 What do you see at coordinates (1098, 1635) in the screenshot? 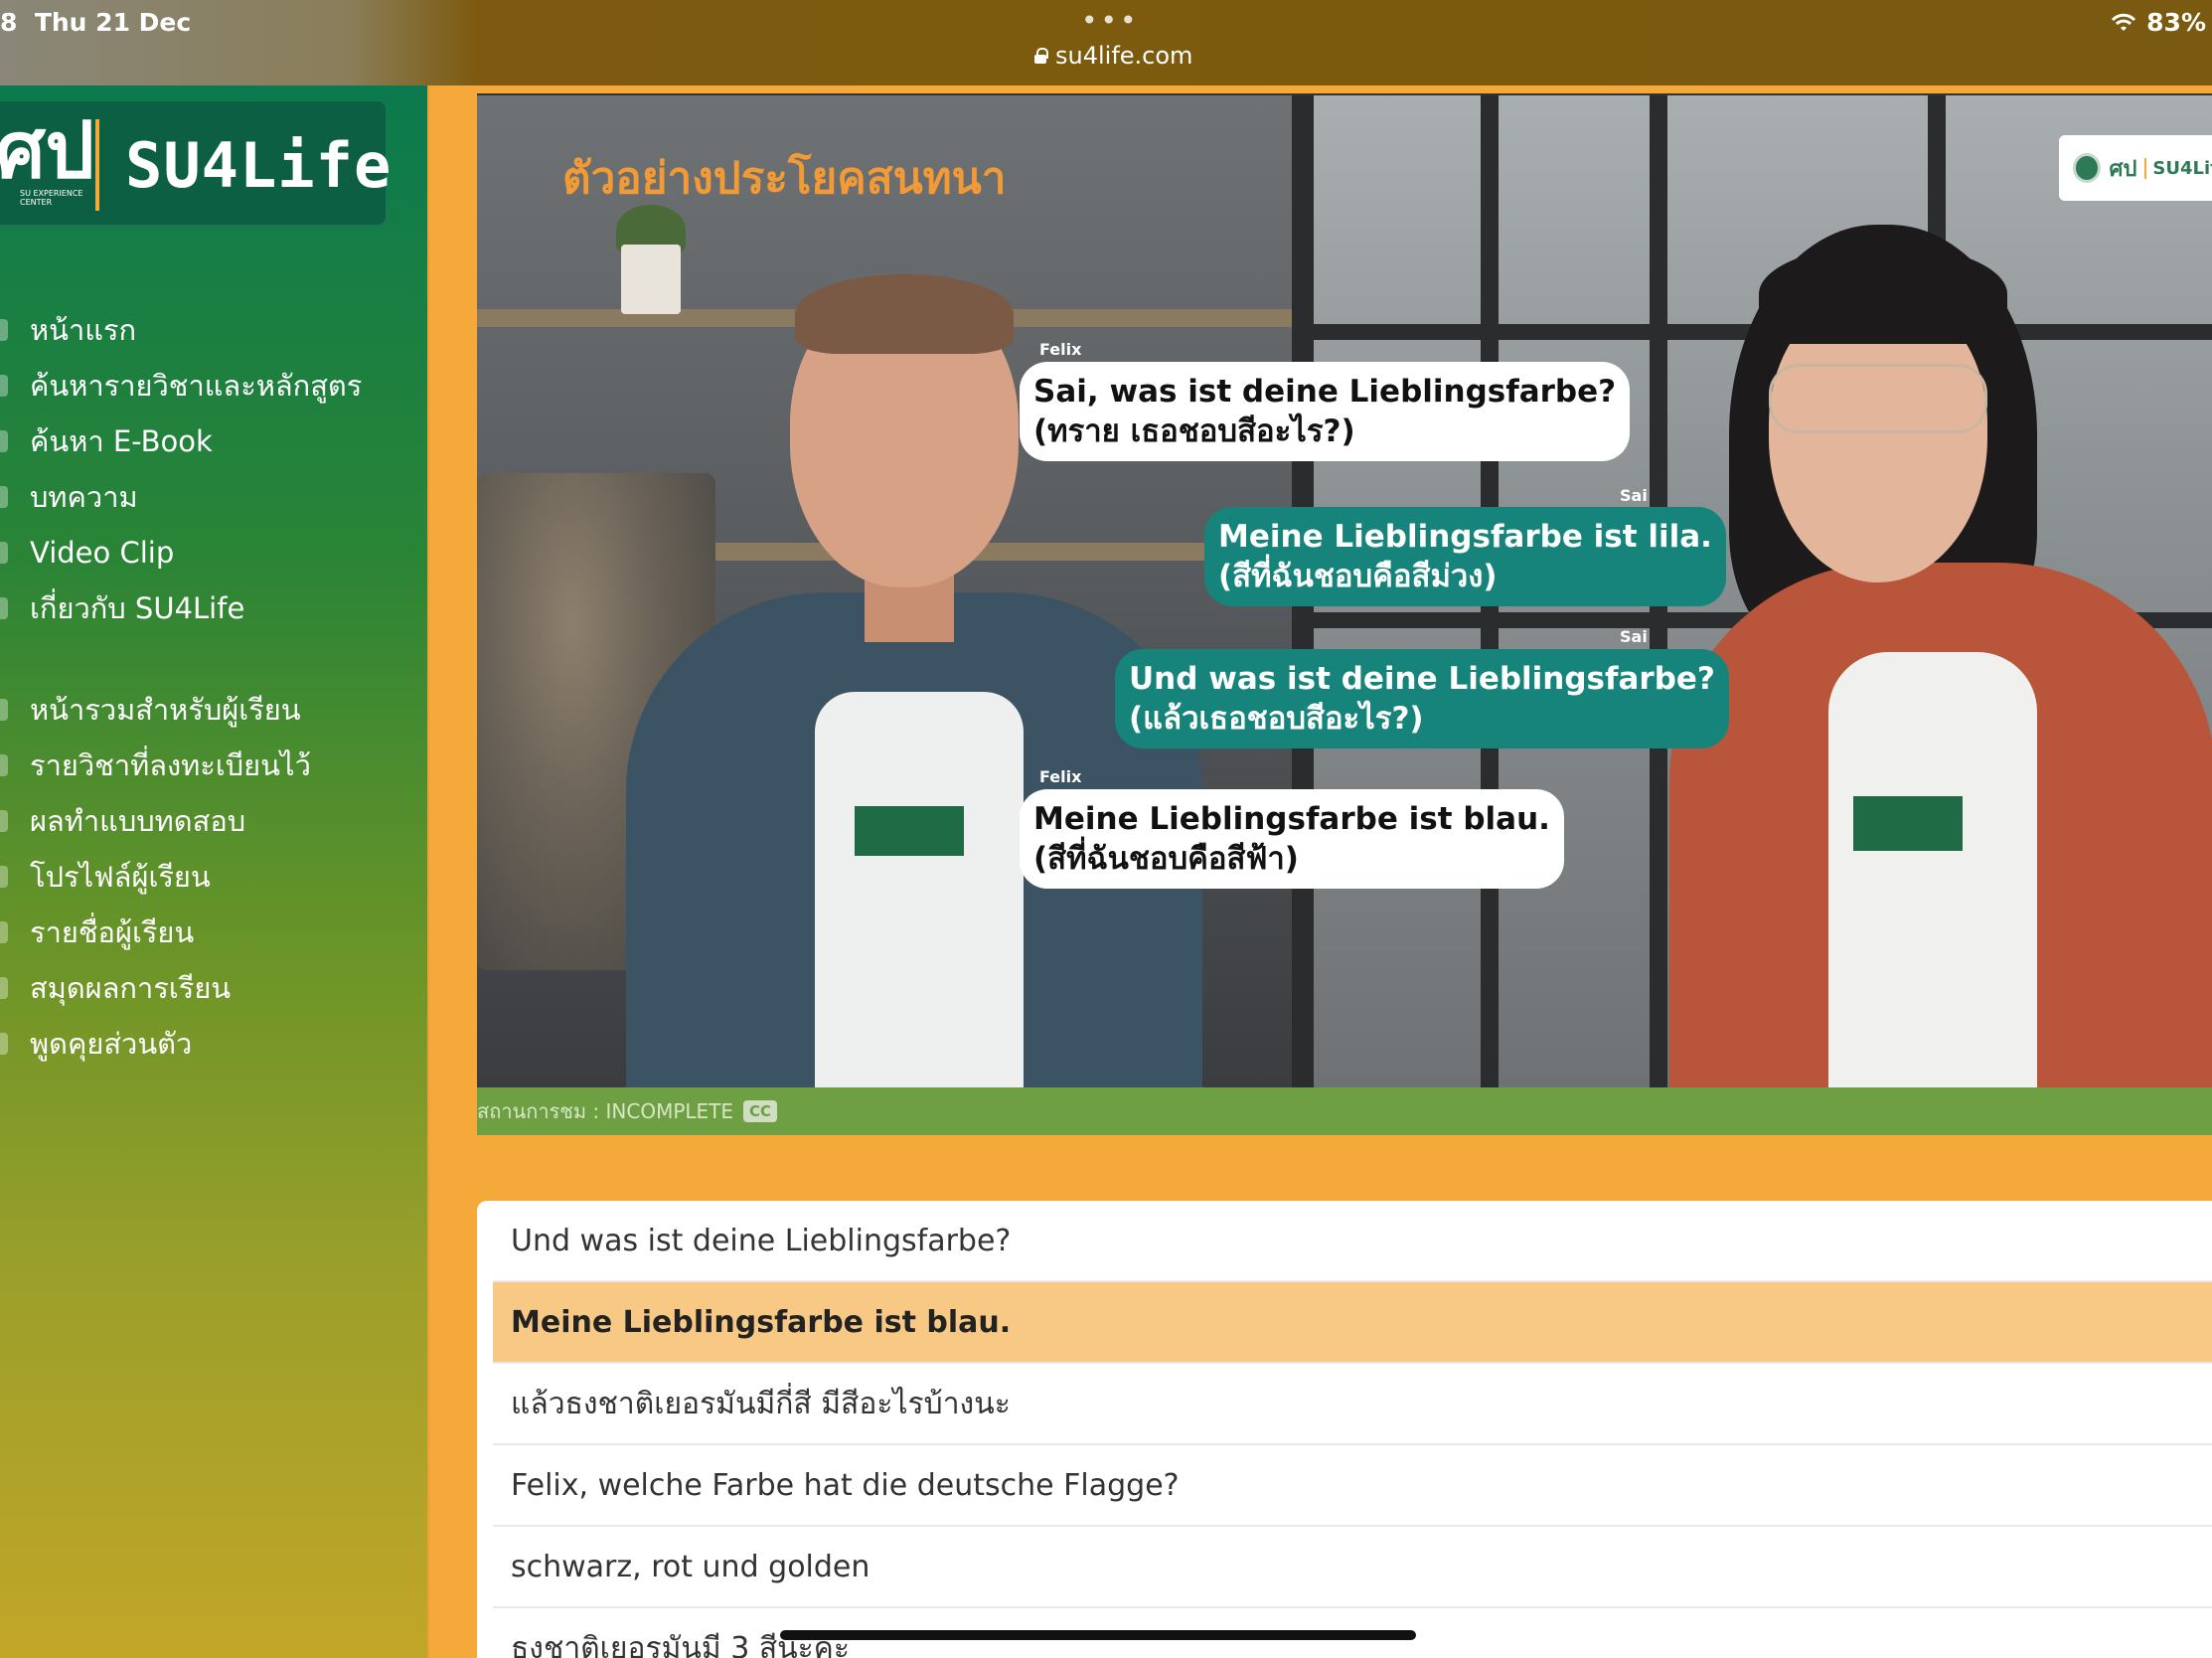
I see `home-indicator` at bounding box center [1098, 1635].